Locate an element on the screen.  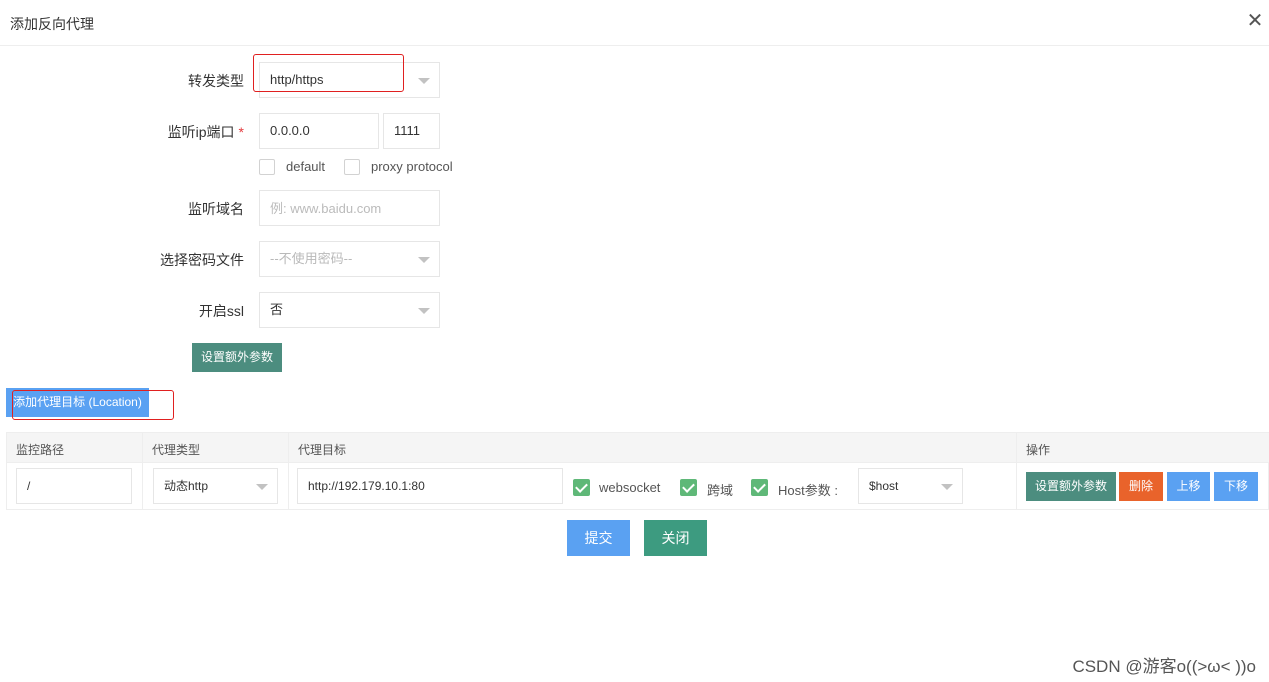
listen-ip-value: 0.0.0.0 is located at coordinates (290, 130).